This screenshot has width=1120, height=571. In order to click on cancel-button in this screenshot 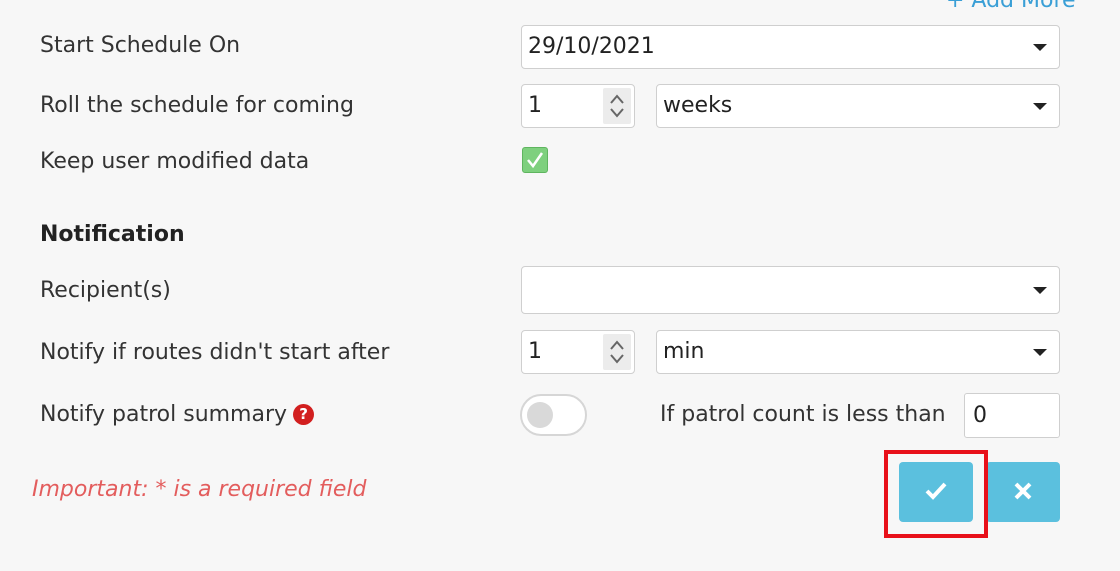, I will do `click(1023, 492)`.